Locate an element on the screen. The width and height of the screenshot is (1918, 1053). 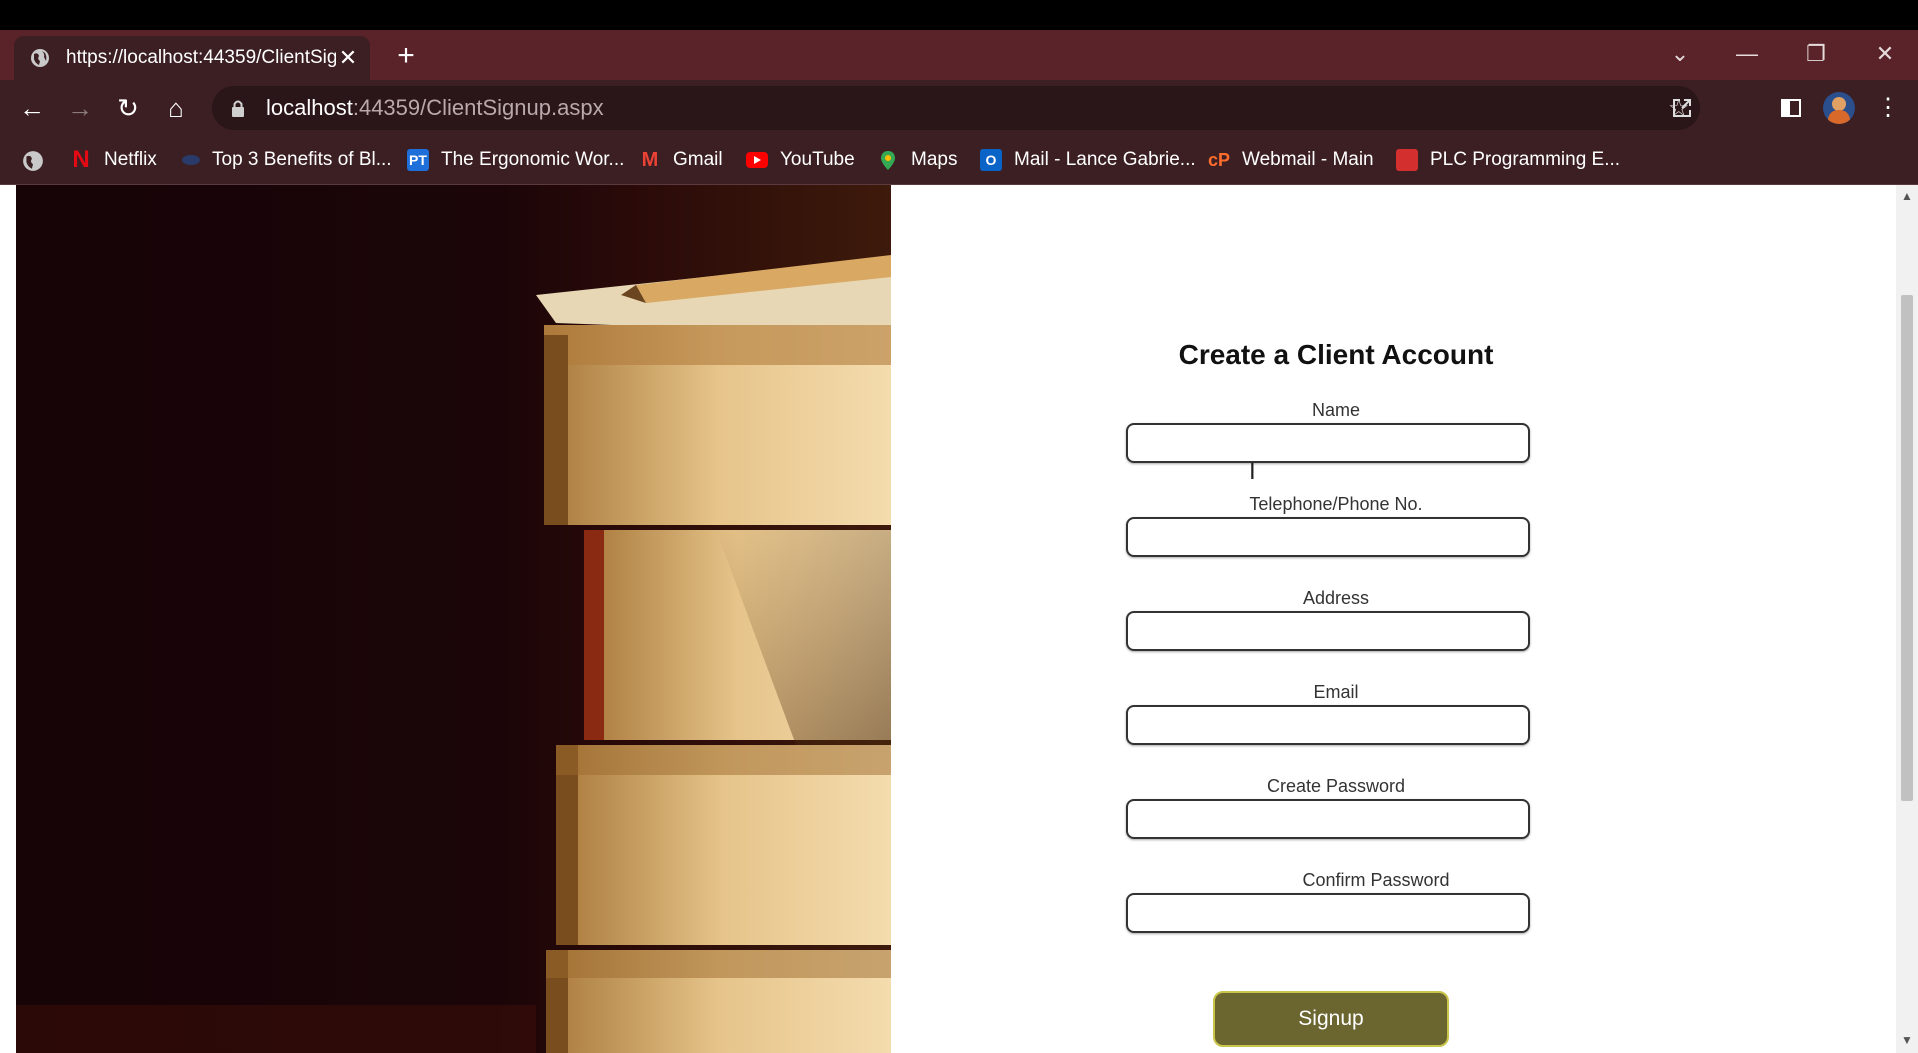
minimize-icon: — is located at coordinates (1747, 54).